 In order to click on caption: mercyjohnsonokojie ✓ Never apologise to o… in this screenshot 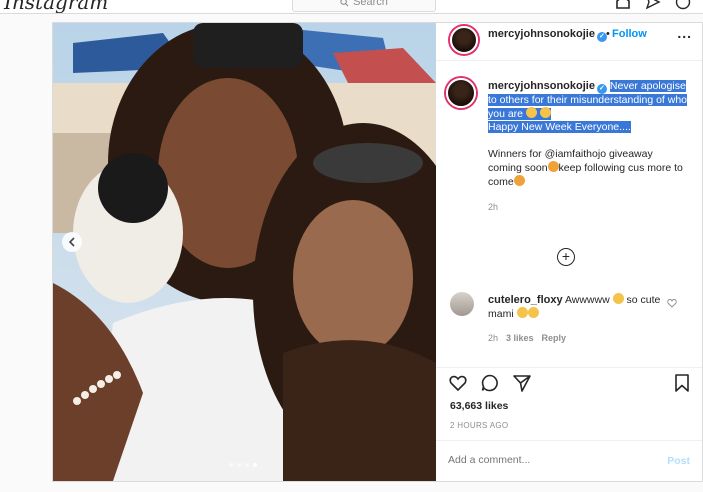, I will do `click(588, 134)`.